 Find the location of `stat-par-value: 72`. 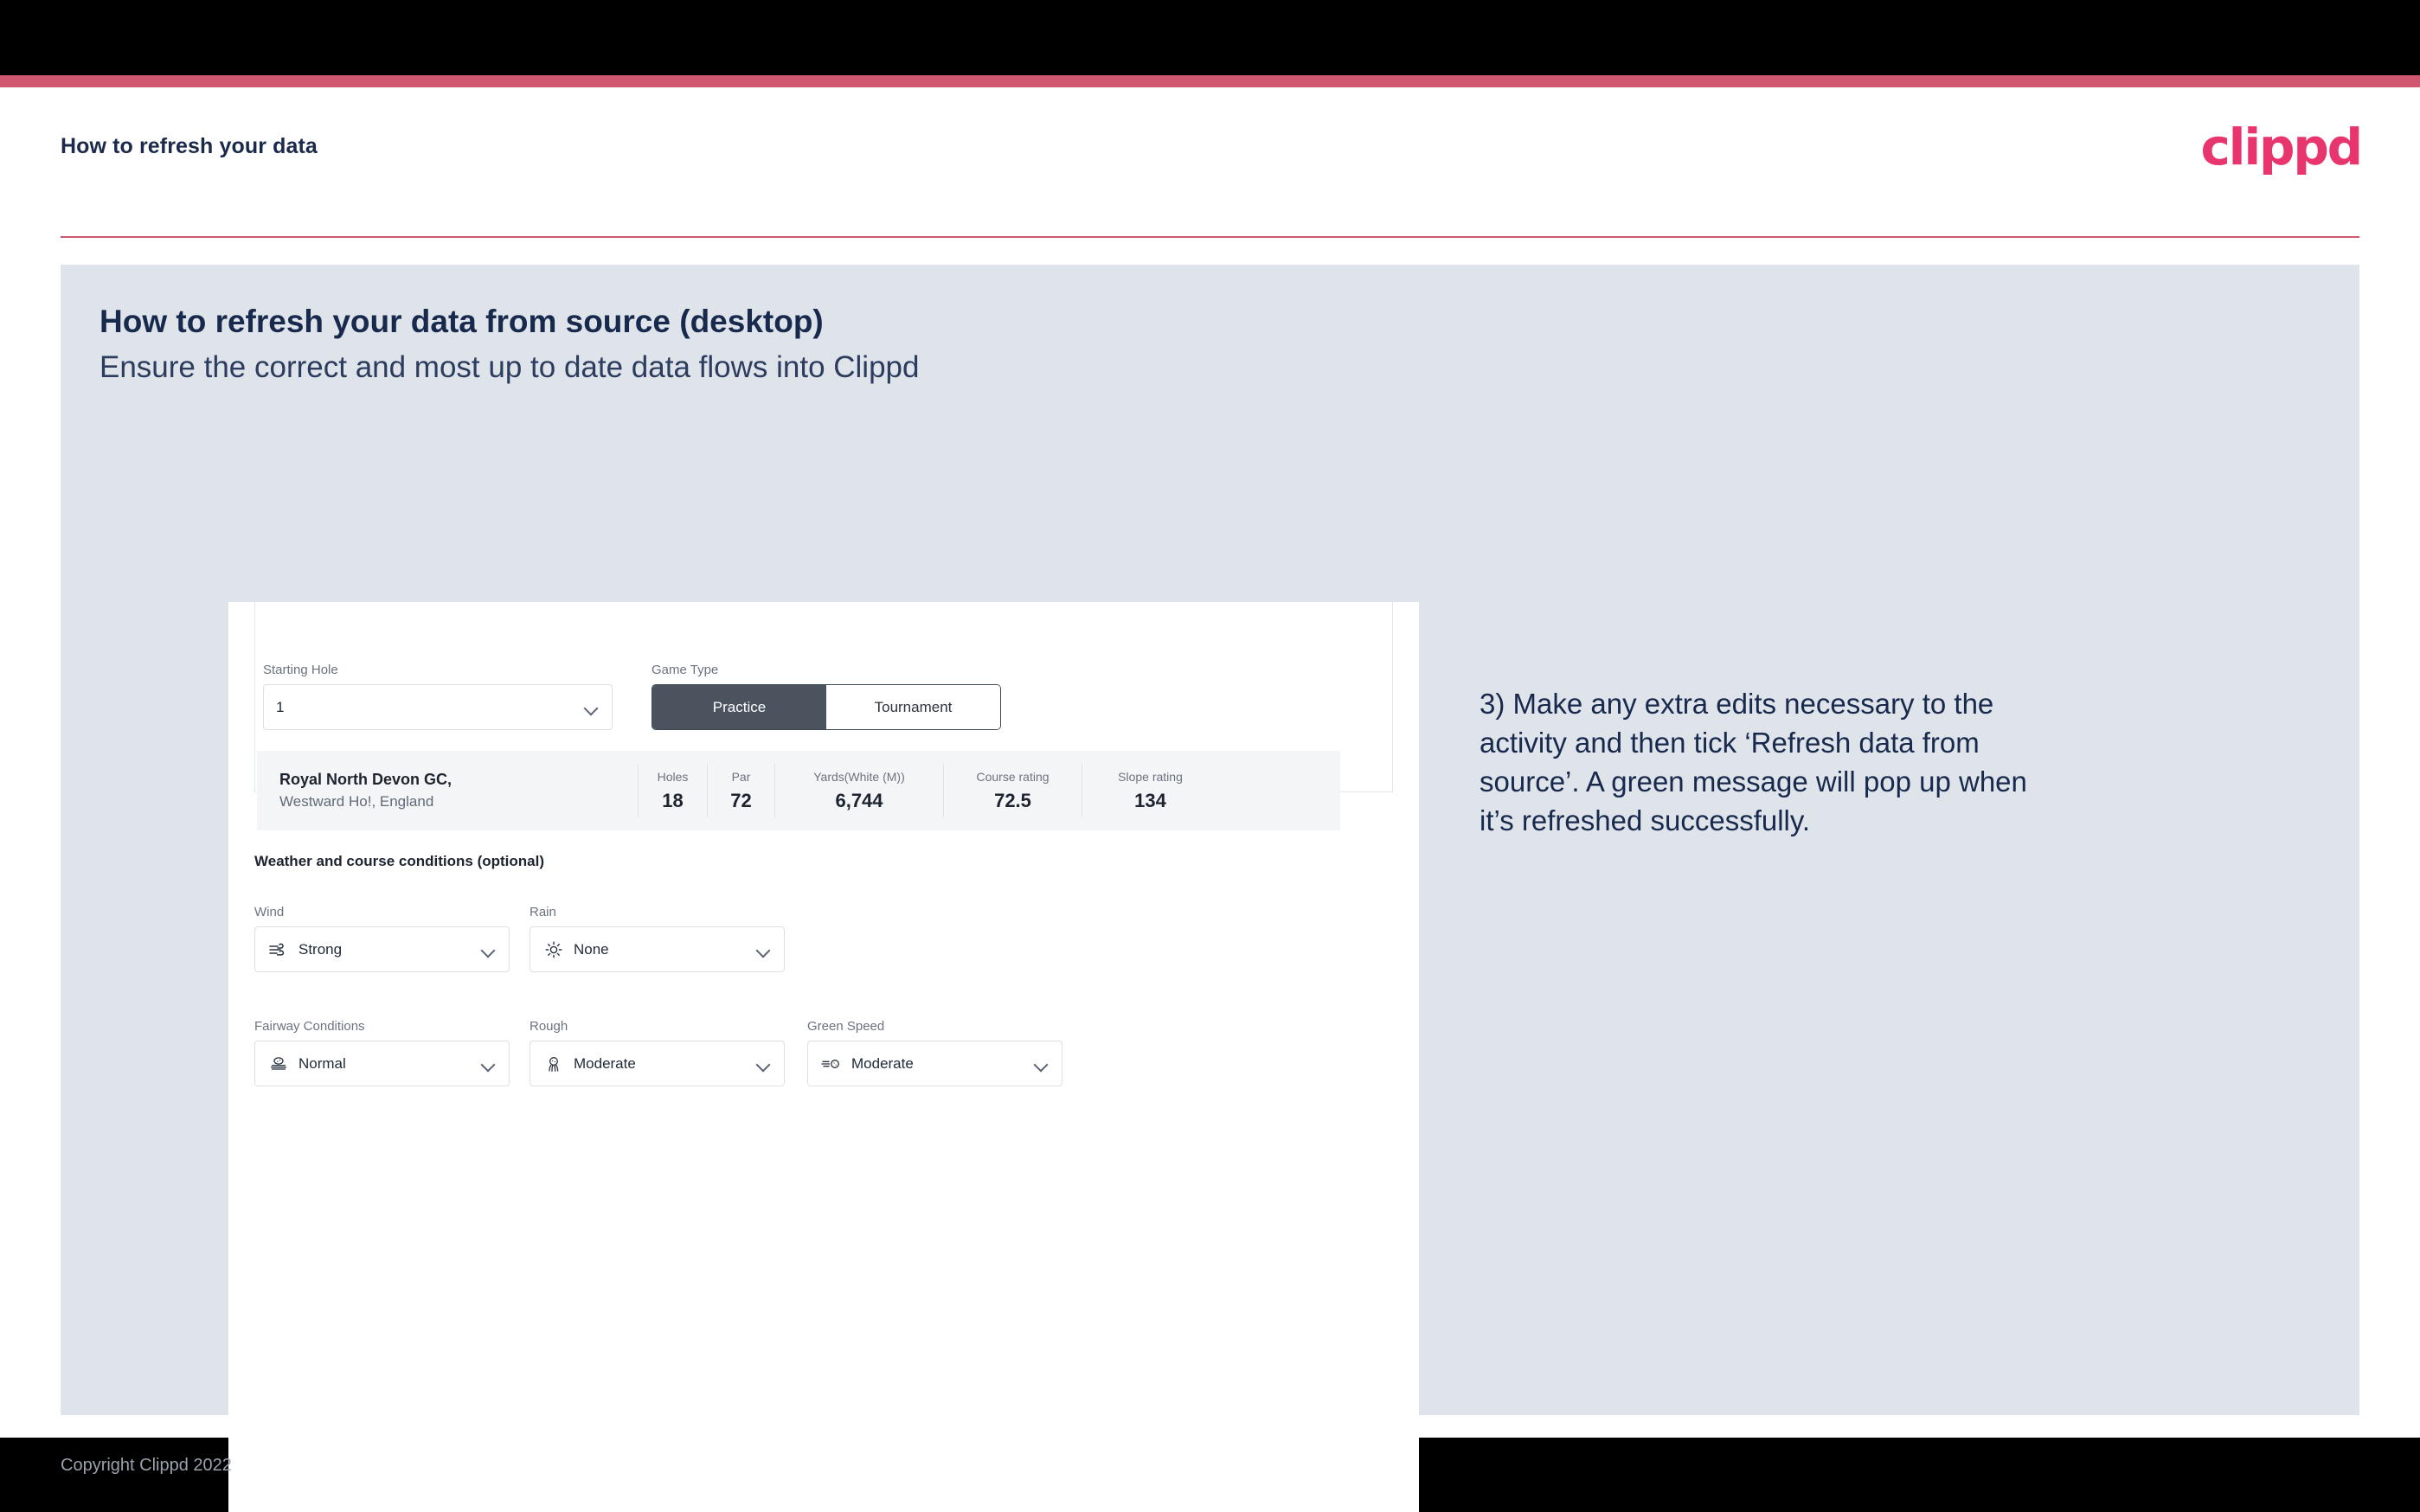

stat-par-value: 72 is located at coordinates (741, 800).